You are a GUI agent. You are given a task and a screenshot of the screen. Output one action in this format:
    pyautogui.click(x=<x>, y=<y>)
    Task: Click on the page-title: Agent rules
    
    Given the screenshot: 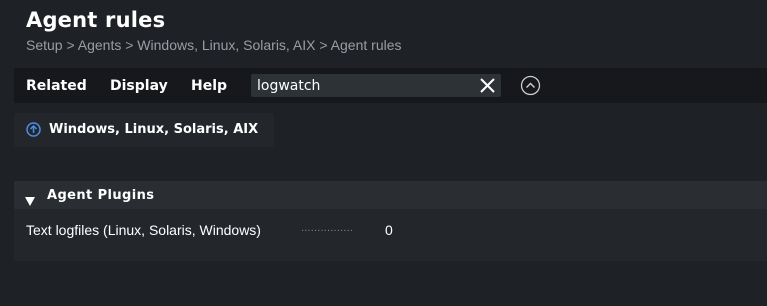 What is the action you would take?
    pyautogui.click(x=96, y=20)
    